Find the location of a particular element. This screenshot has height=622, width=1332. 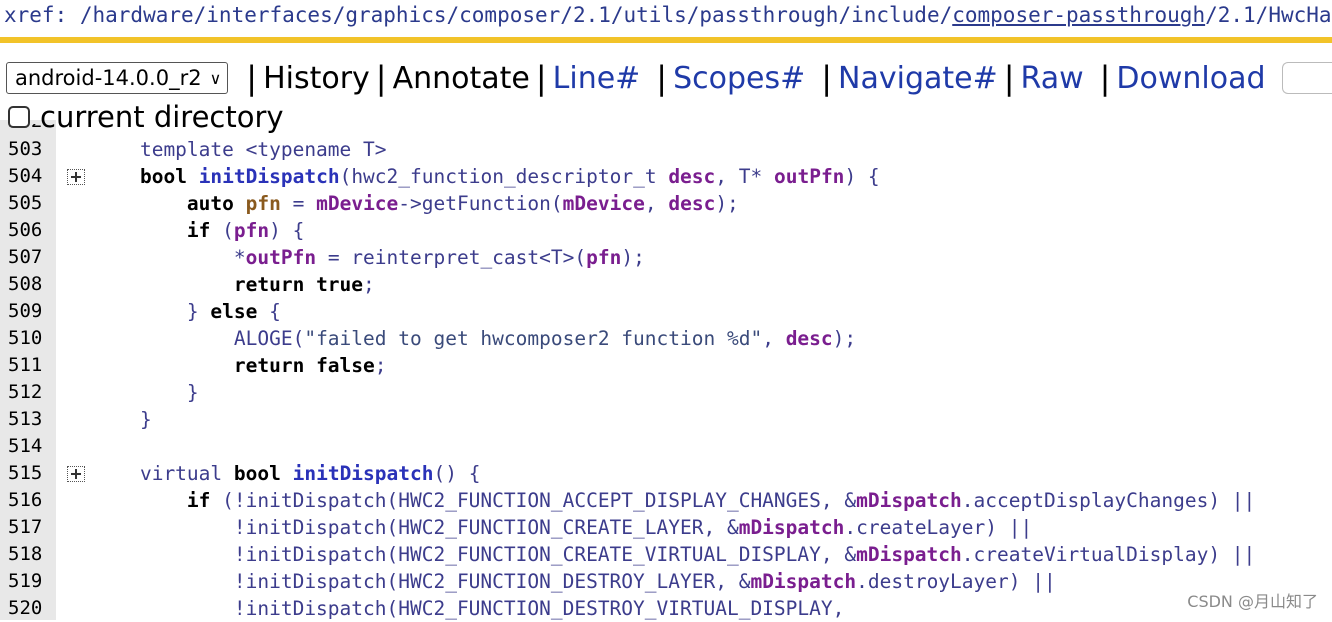

xref-link-composer-passthrough: composer-passthrough is located at coordinates (1078, 15).